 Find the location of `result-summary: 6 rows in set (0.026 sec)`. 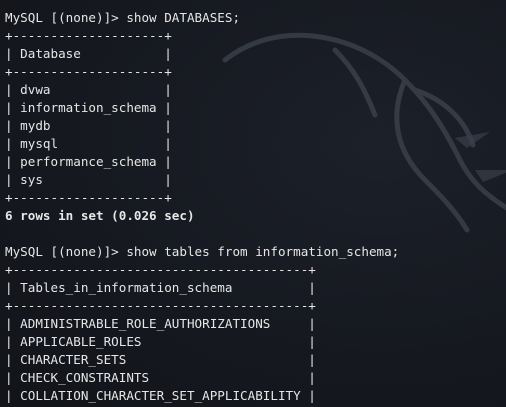

result-summary: 6 rows in set (0.026 sec) is located at coordinates (100, 215).